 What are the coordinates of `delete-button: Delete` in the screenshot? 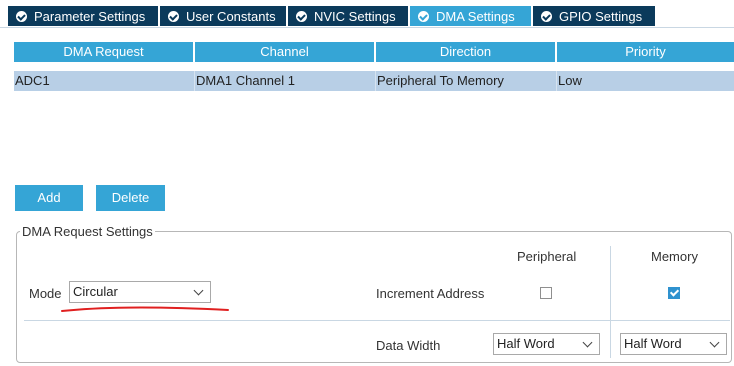 It's located at (130, 198).